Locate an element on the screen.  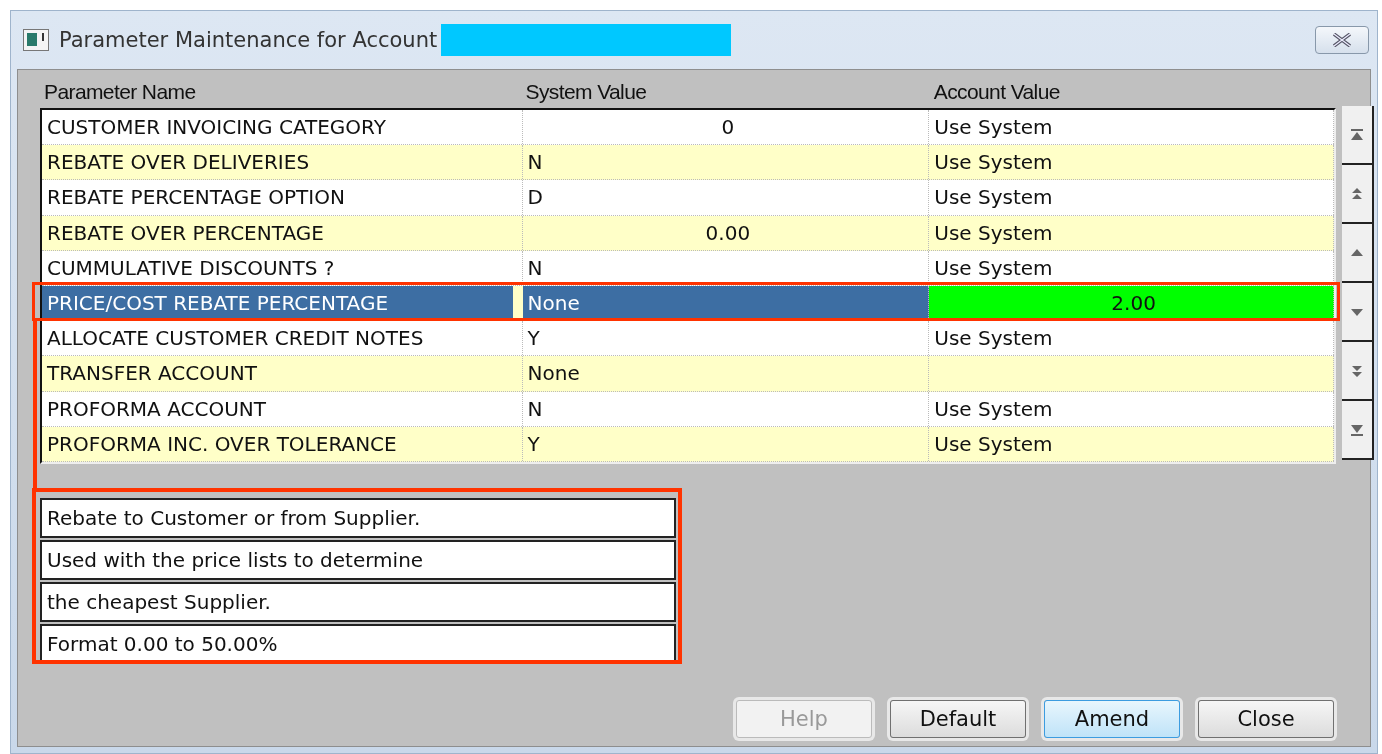
double-down-arrow-icon is located at coordinates (1357, 370).